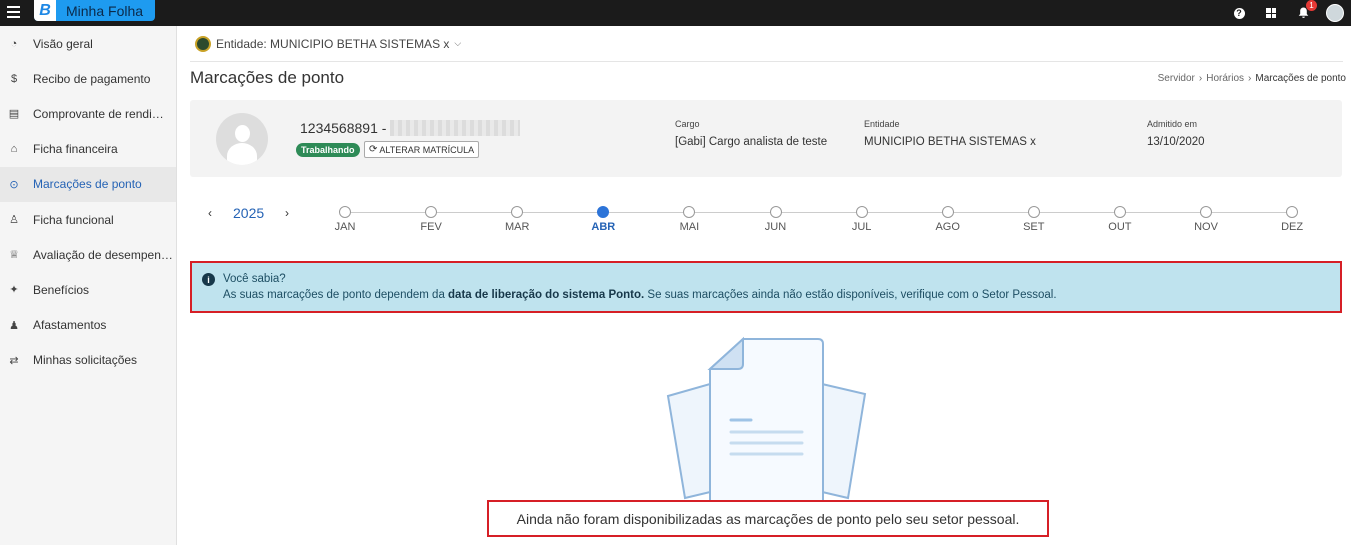 This screenshot has width=1351, height=545. I want to click on alert-text-part: As suas marcações de ponto dependem da, so click(336, 295).